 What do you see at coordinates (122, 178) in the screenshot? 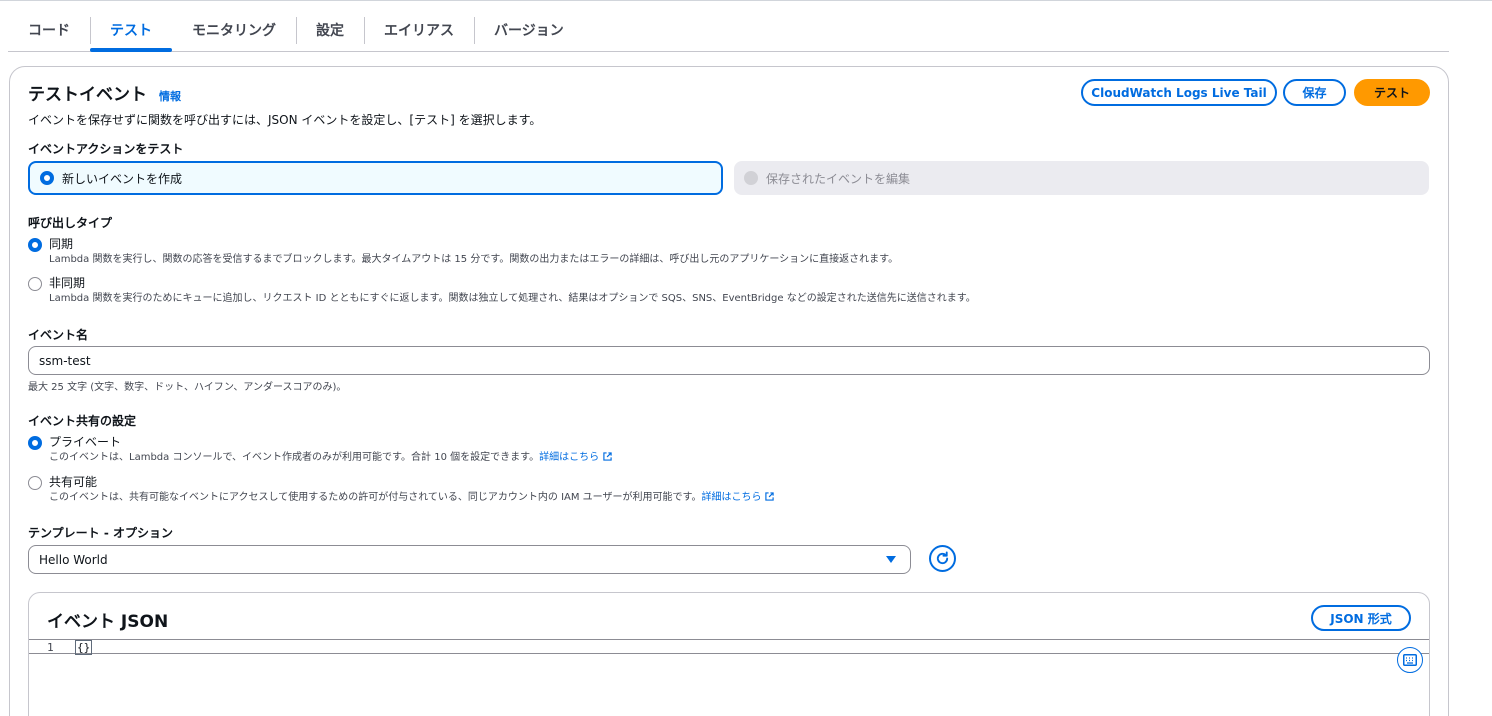
I see `create-new-event-label: 新しいイベントを作成` at bounding box center [122, 178].